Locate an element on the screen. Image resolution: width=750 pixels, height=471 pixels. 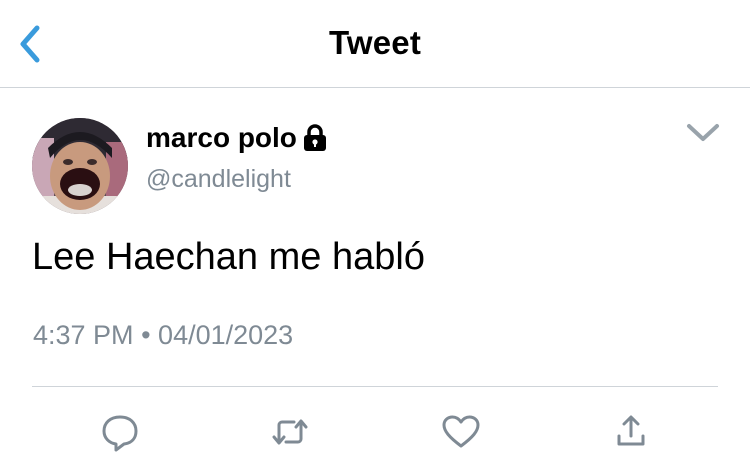
chevron-down-icon is located at coordinates (703, 132).